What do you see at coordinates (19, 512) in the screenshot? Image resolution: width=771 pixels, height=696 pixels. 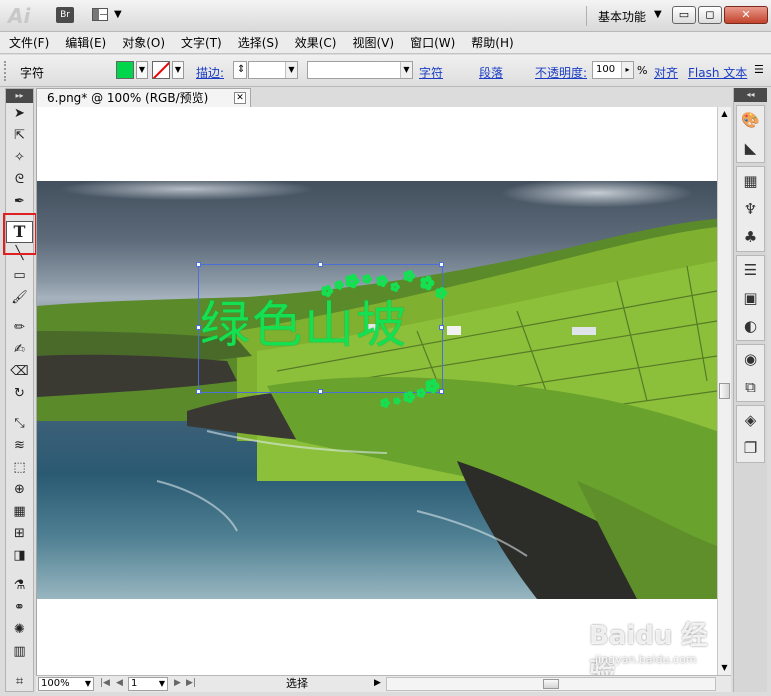 I see `perspective-grid-tool: ▦` at bounding box center [19, 512].